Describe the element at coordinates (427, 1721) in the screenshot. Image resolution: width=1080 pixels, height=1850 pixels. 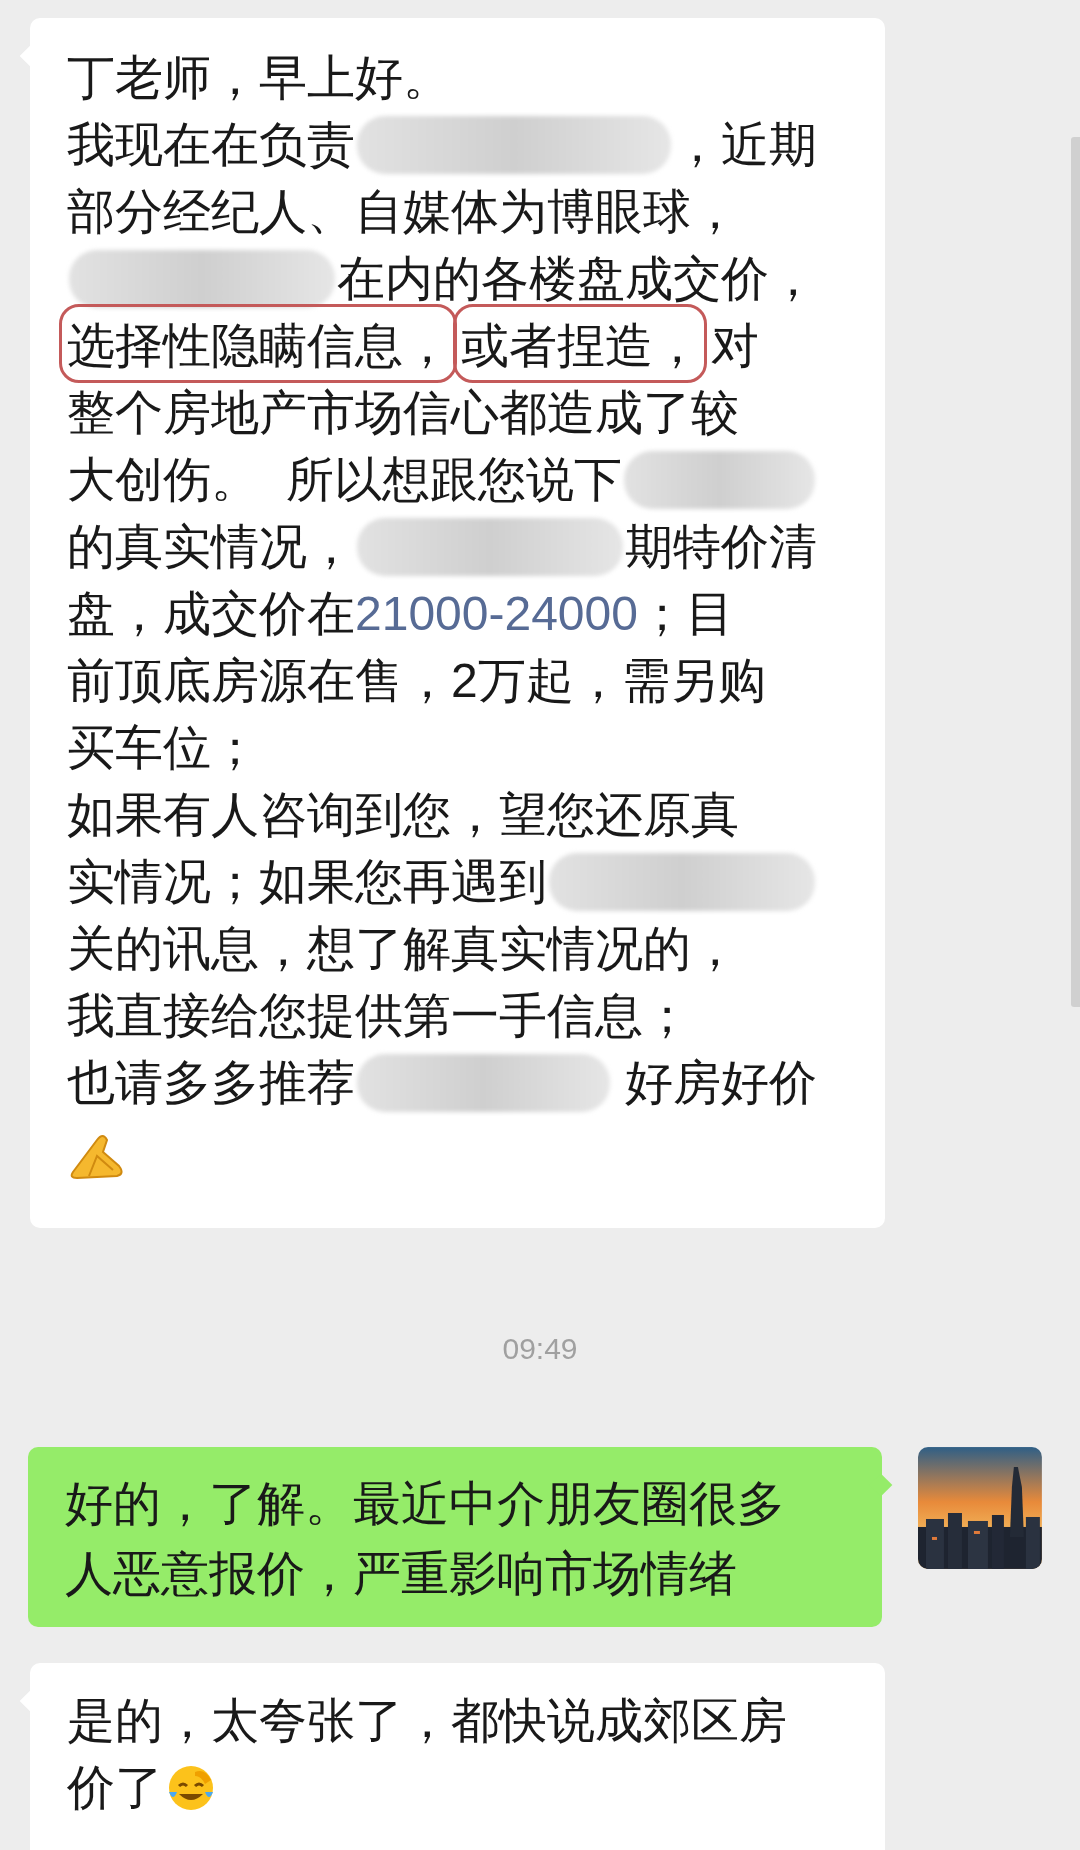
I see `message-text: 是的，太夸张了，都快说成郊区房` at that location.